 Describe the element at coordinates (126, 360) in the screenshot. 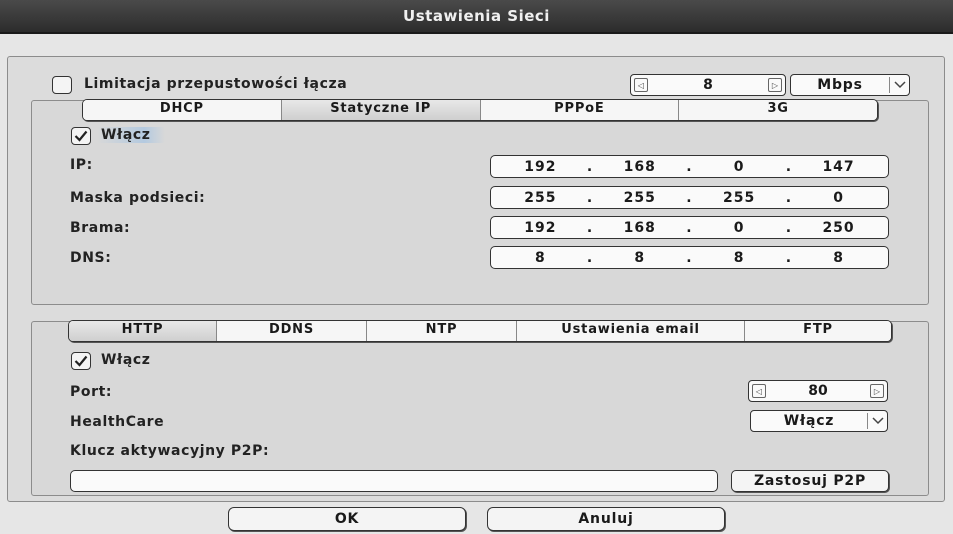

I see `http-enable-label: Włącz` at that location.